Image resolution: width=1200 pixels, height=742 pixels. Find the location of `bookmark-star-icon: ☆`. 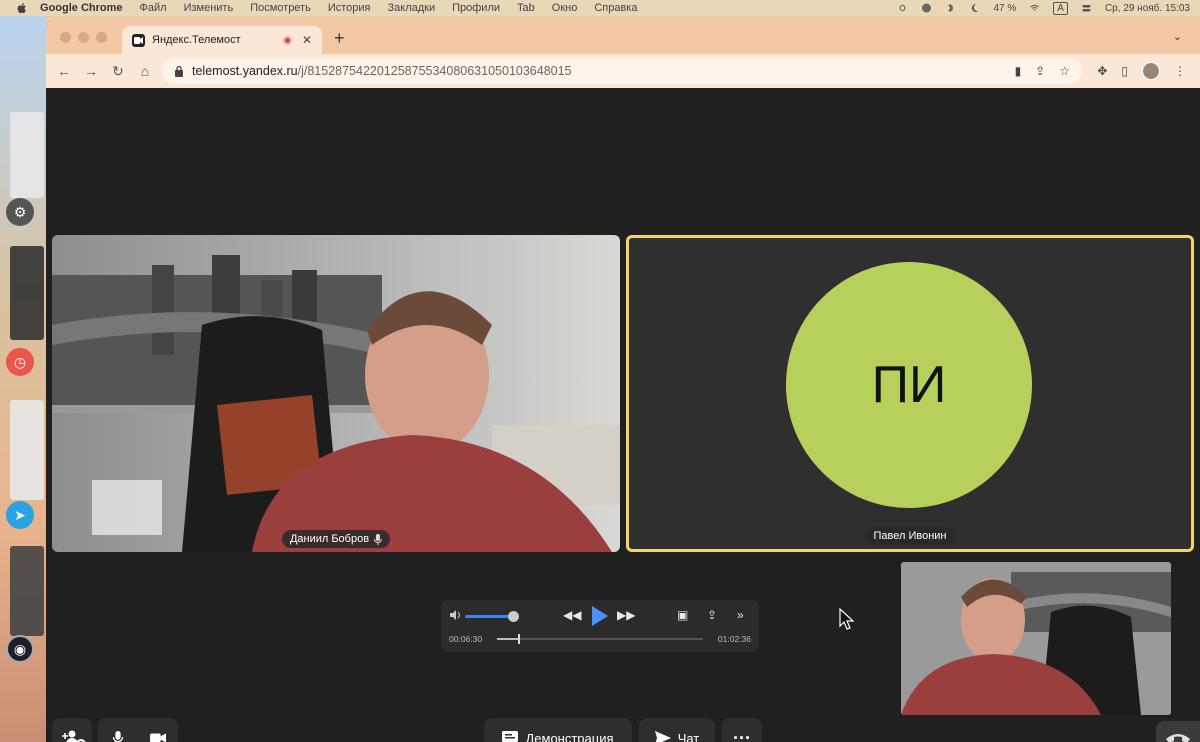

bookmark-star-icon: ☆ is located at coordinates (1064, 71).